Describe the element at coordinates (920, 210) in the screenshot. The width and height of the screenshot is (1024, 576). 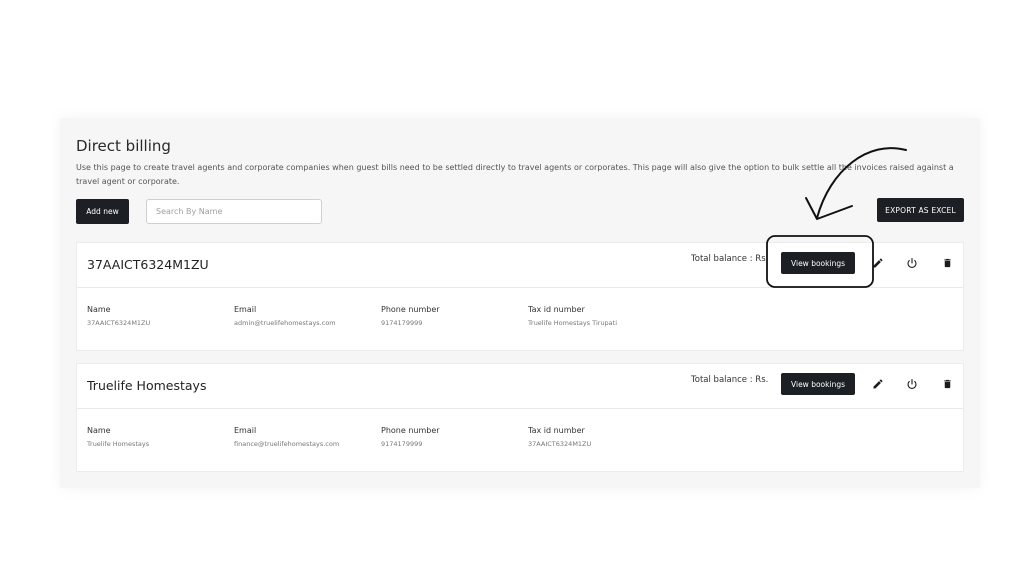
I see `export-excel-button: EXPORT AS EXCEL` at that location.